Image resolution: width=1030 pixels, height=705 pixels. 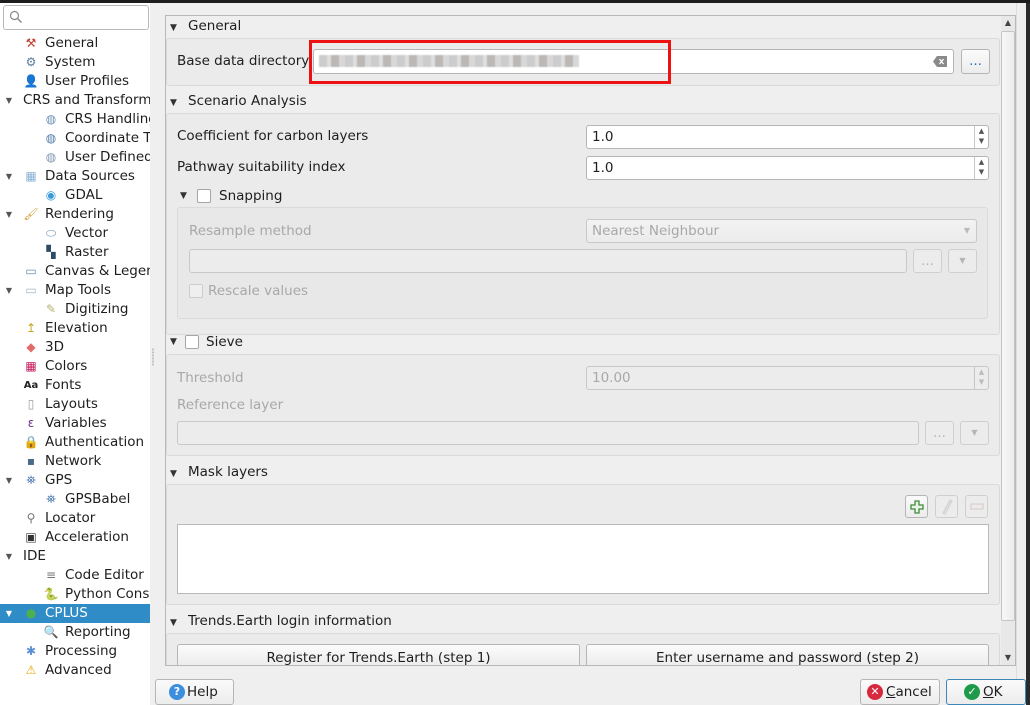 I want to click on remove-mask-layer-button, so click(x=976, y=506).